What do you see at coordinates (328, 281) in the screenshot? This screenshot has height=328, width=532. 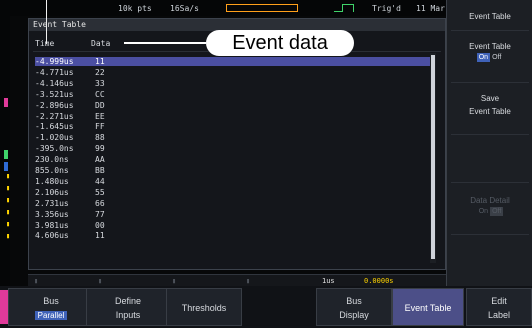 I see `timebase-readout: 1us` at bounding box center [328, 281].